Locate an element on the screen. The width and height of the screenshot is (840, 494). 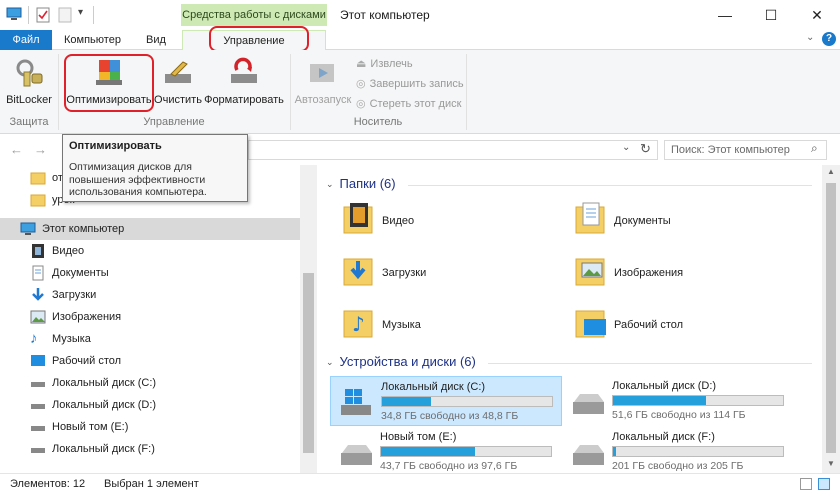
nav-item-drive-e: Новый том (E:) is located at coordinates (79, 427).